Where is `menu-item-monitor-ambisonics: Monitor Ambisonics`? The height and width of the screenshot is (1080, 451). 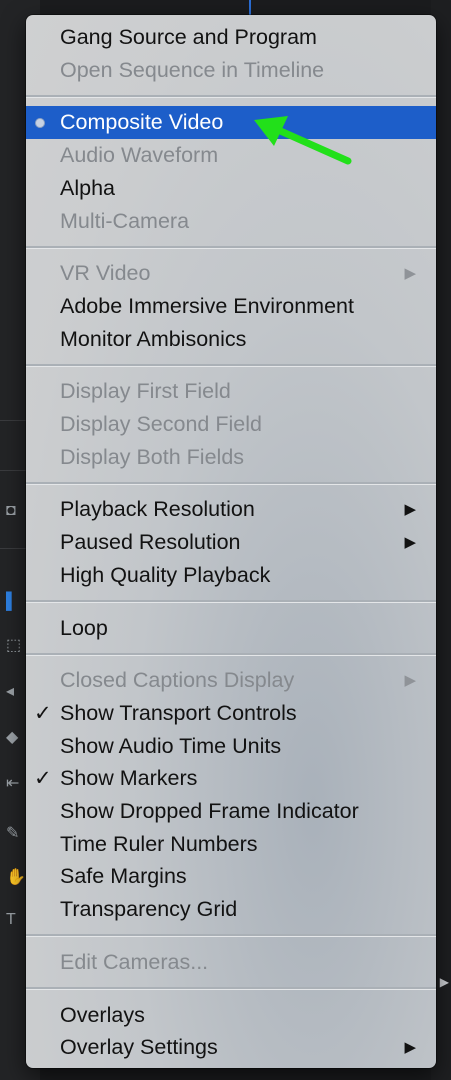 menu-item-monitor-ambisonics: Monitor Ambisonics is located at coordinates (231, 339).